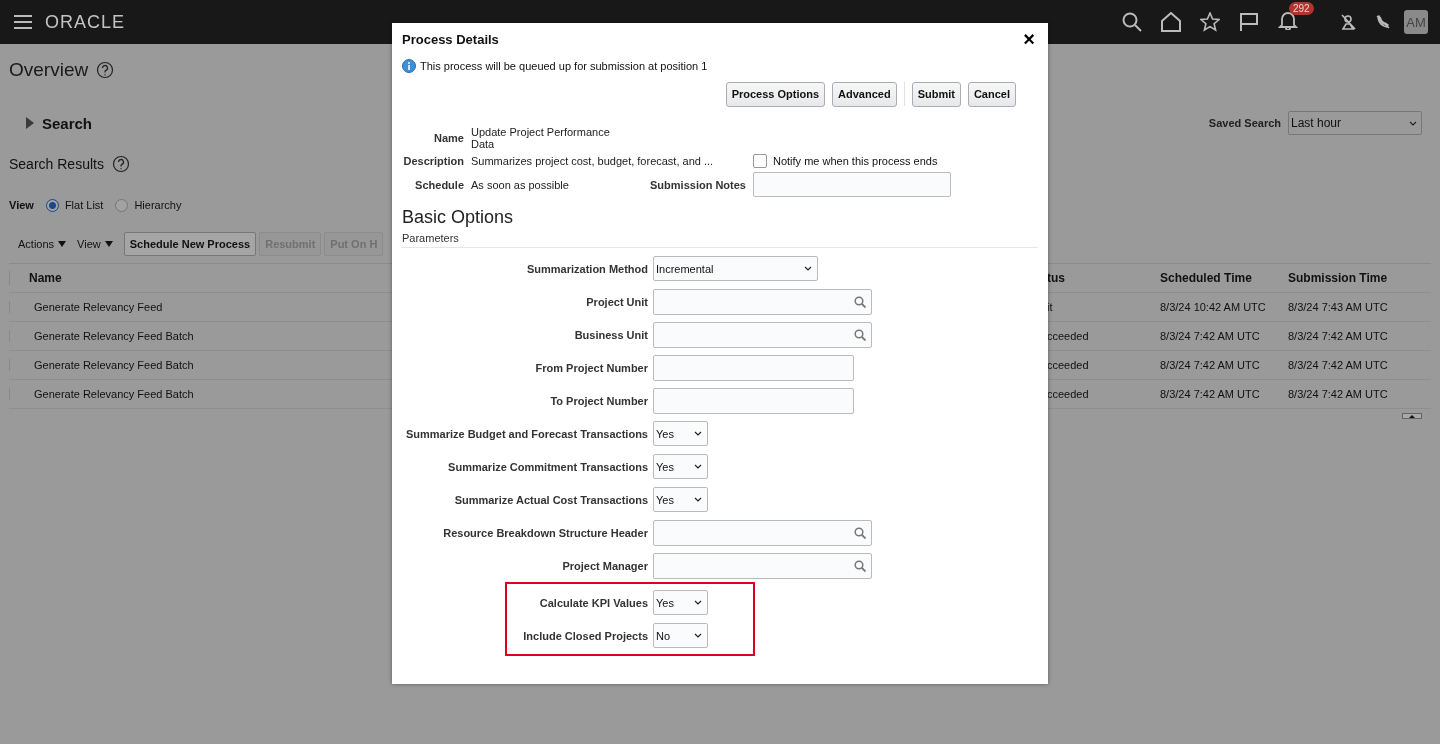 This screenshot has height=744, width=1440. I want to click on section-title: Search Results, so click(56, 164).